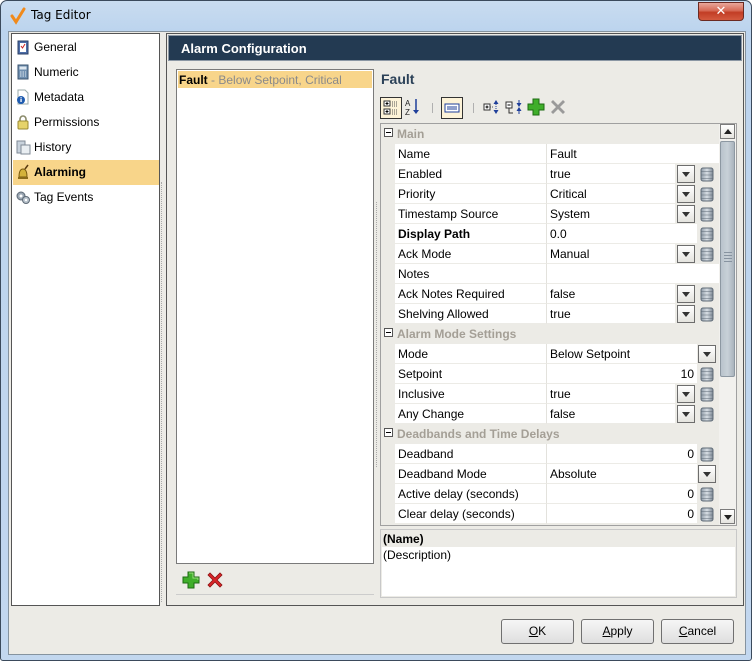 The width and height of the screenshot is (752, 661). Describe the element at coordinates (403, 539) in the screenshot. I see `description-name: (Name)` at that location.